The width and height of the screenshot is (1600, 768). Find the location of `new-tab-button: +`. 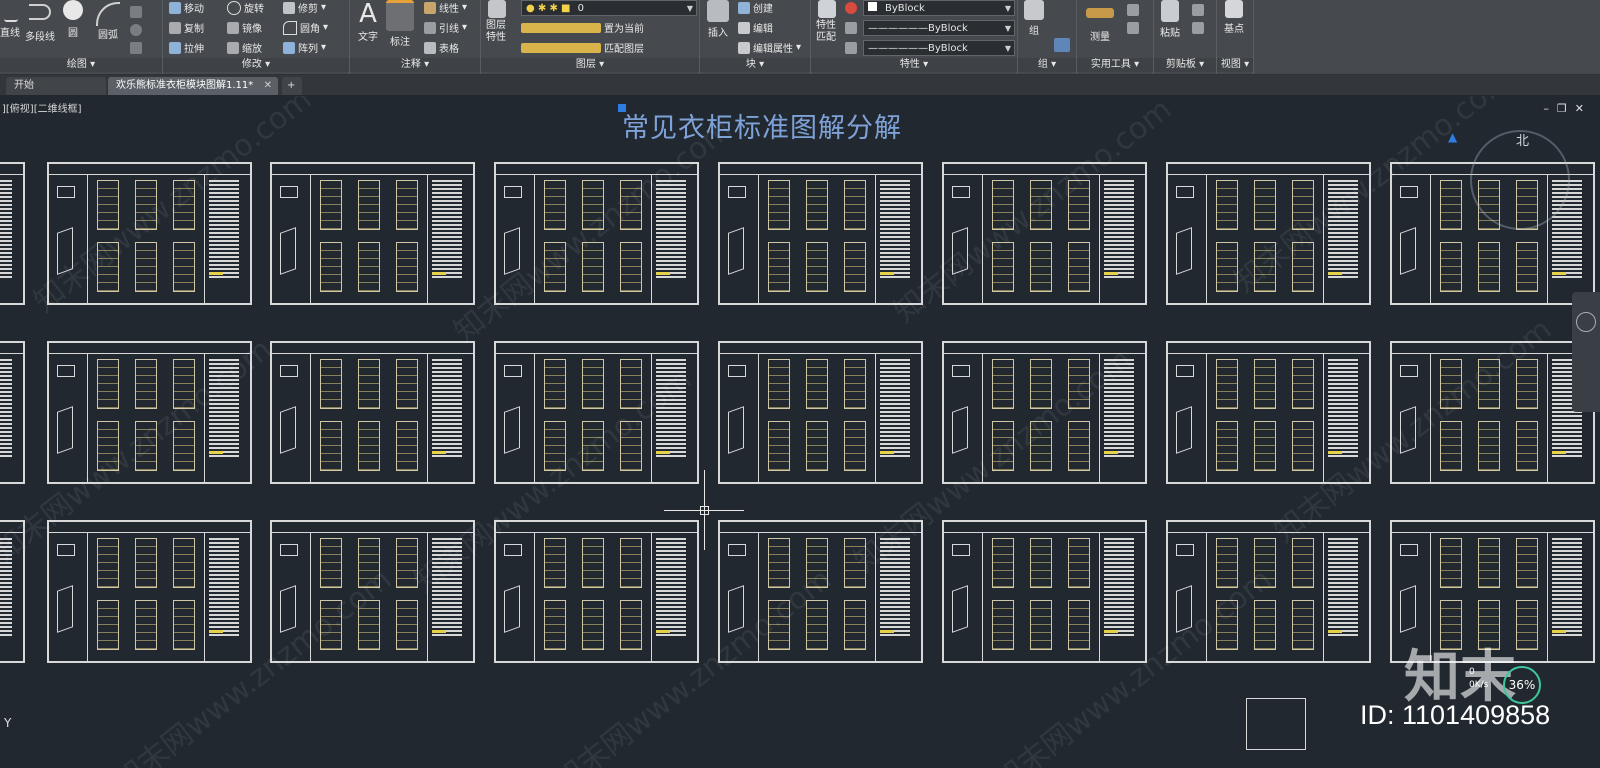

new-tab-button: + is located at coordinates (292, 86).